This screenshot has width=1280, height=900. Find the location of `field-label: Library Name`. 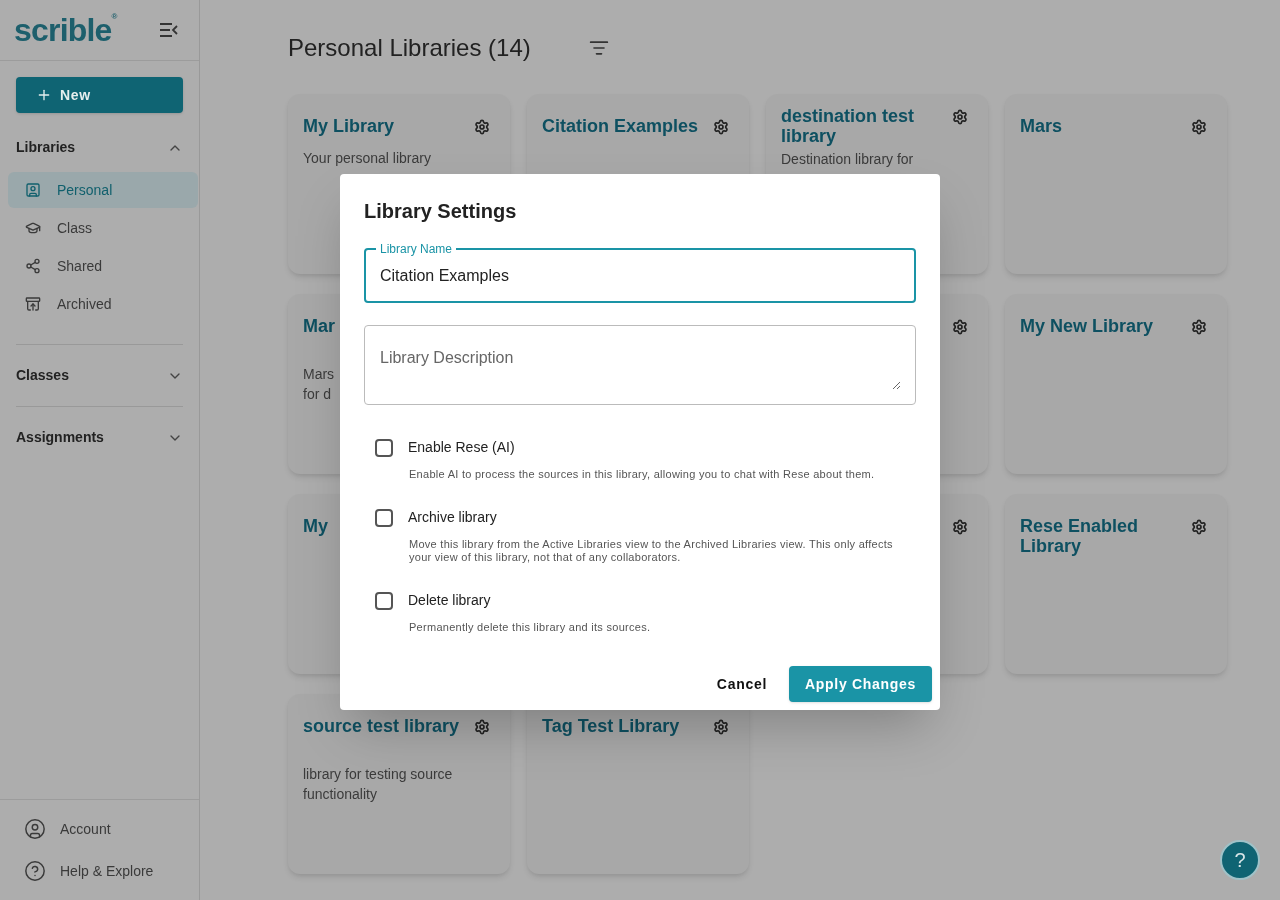

field-label: Library Name is located at coordinates (416, 249).